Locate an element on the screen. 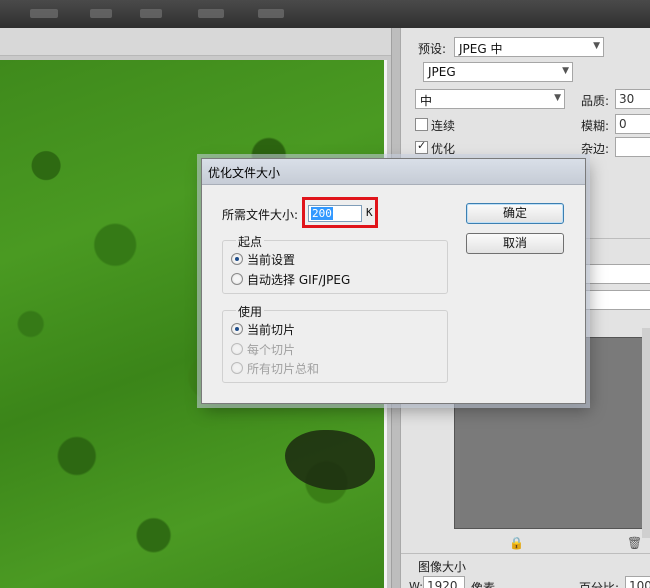 This screenshot has height=588, width=650. radio-total-all-slices is located at coordinates (237, 368).